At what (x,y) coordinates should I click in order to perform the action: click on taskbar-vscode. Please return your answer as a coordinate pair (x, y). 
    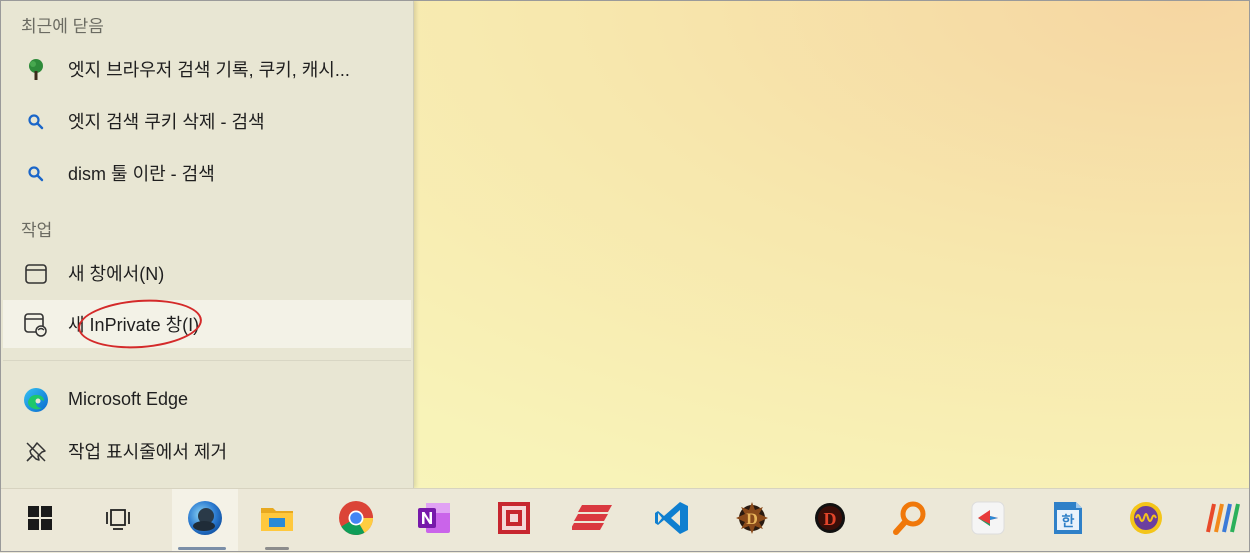
    Looking at the image, I should click on (672, 520).